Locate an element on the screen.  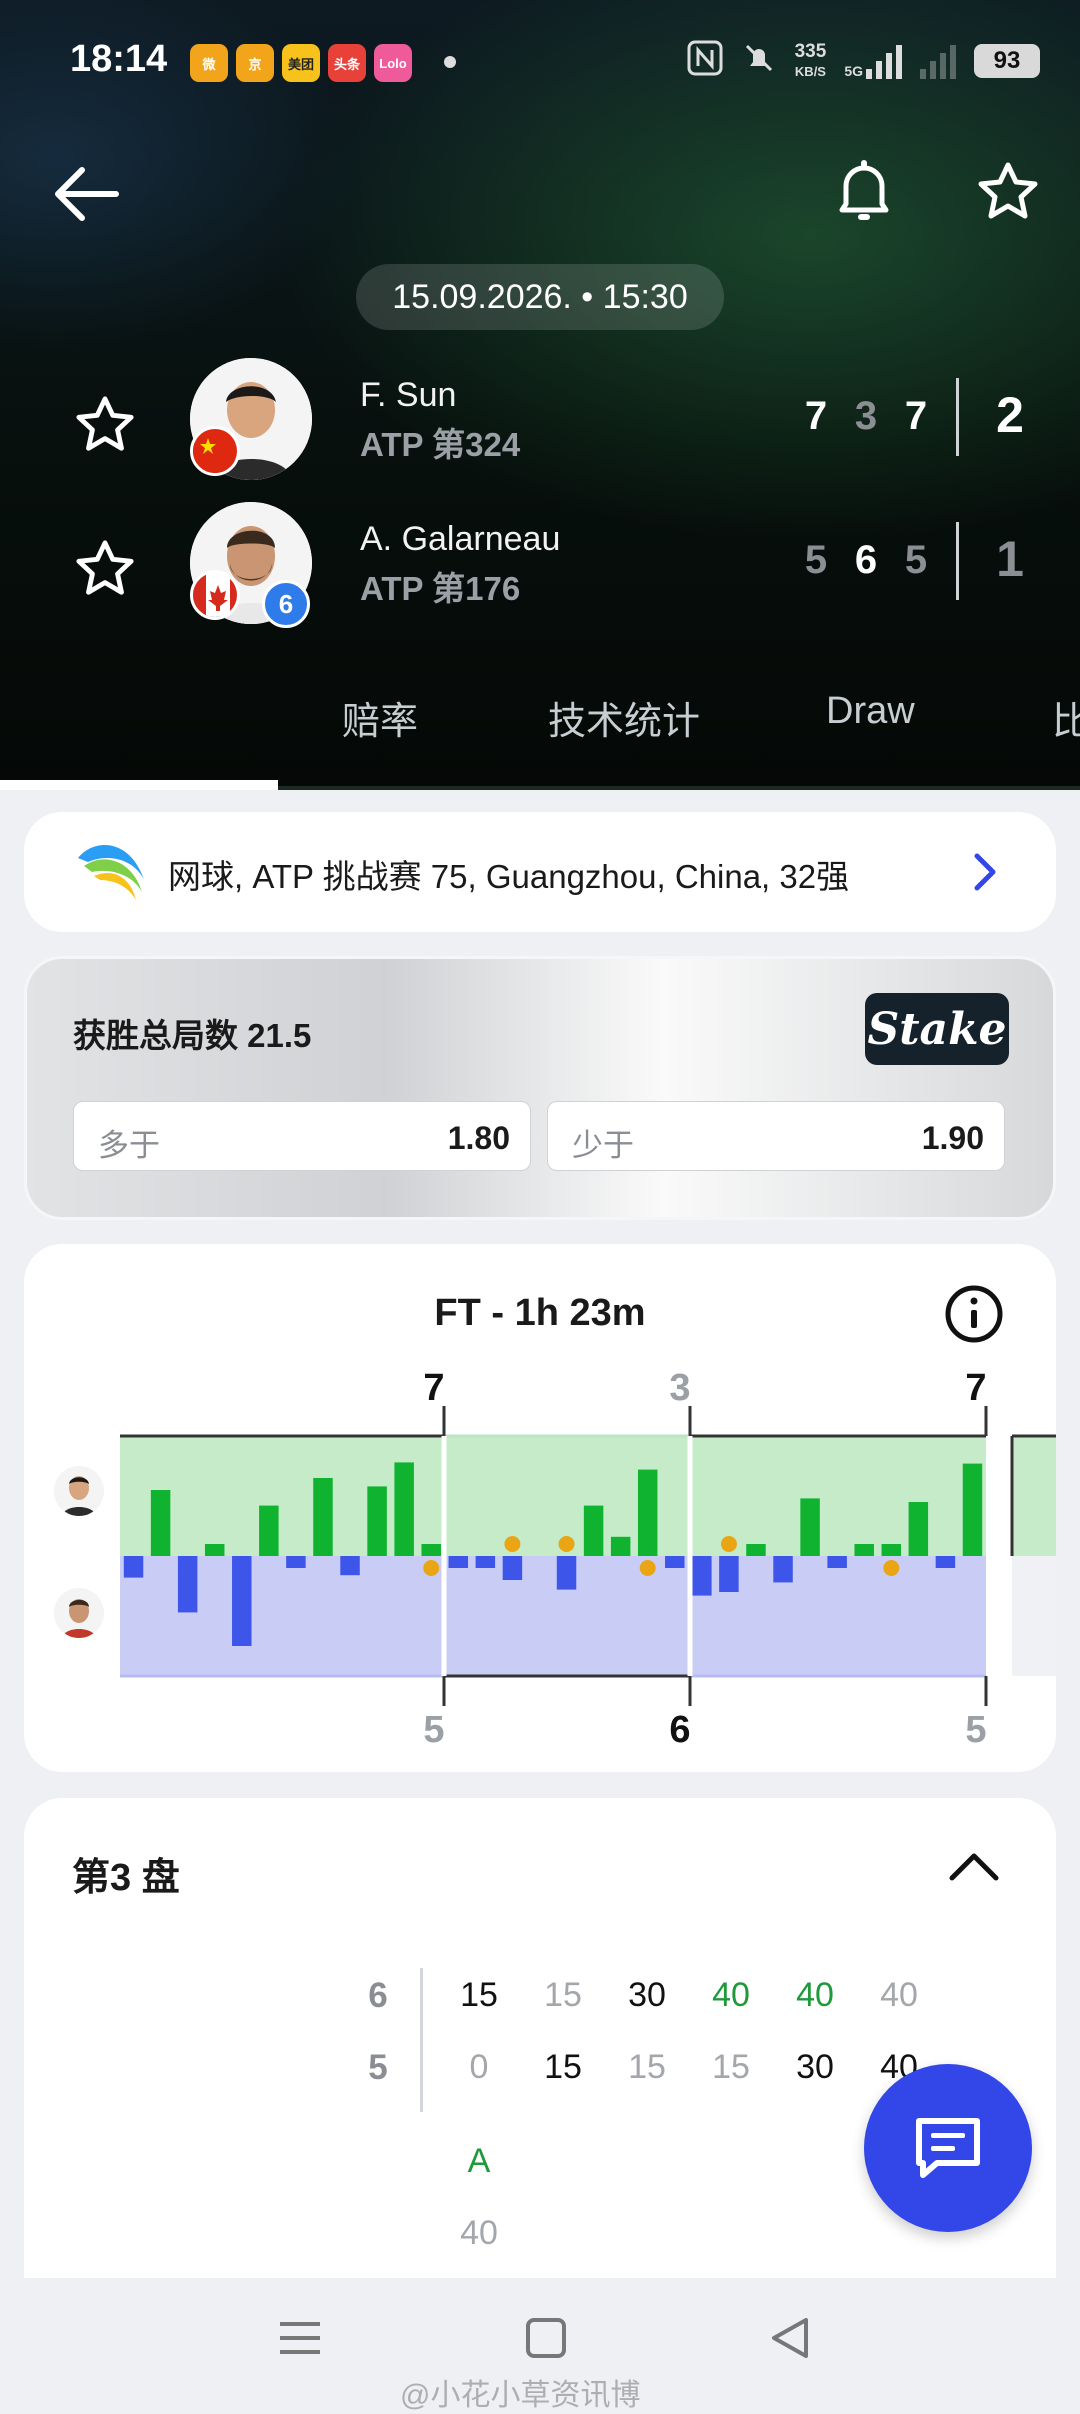
bookmaker-logo: Stake is located at coordinates (937, 1029).